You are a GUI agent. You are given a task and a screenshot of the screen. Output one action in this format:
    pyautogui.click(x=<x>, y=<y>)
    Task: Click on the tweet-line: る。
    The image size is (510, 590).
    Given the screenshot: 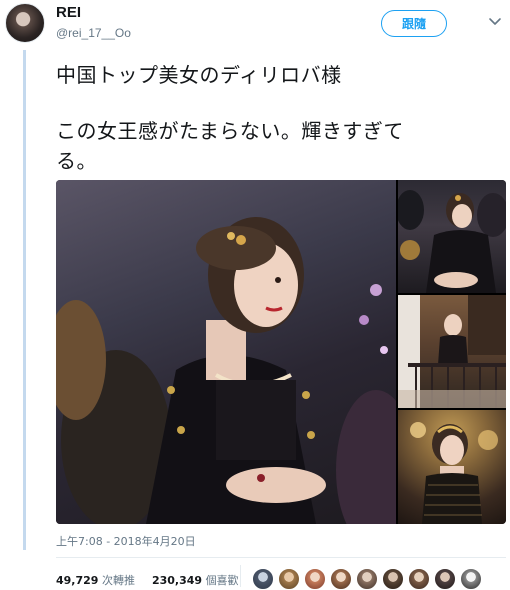 What is the action you would take?
    pyautogui.click(x=76, y=161)
    